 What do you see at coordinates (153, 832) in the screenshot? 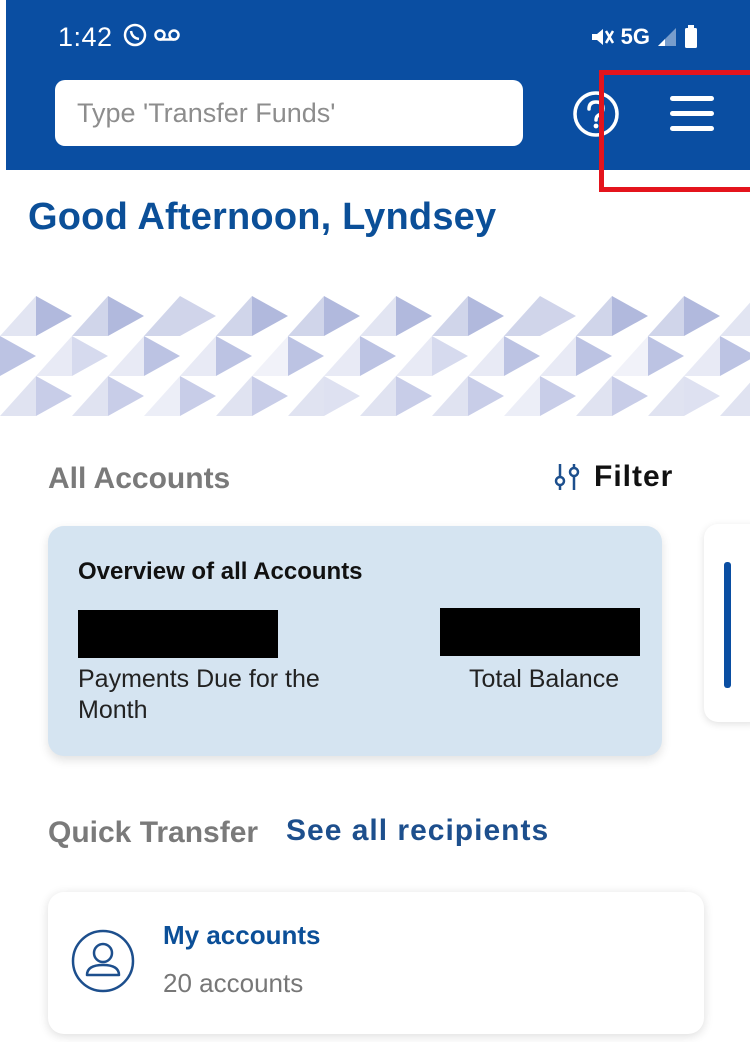
I see `quick-transfer-label: Quick Transfer` at bounding box center [153, 832].